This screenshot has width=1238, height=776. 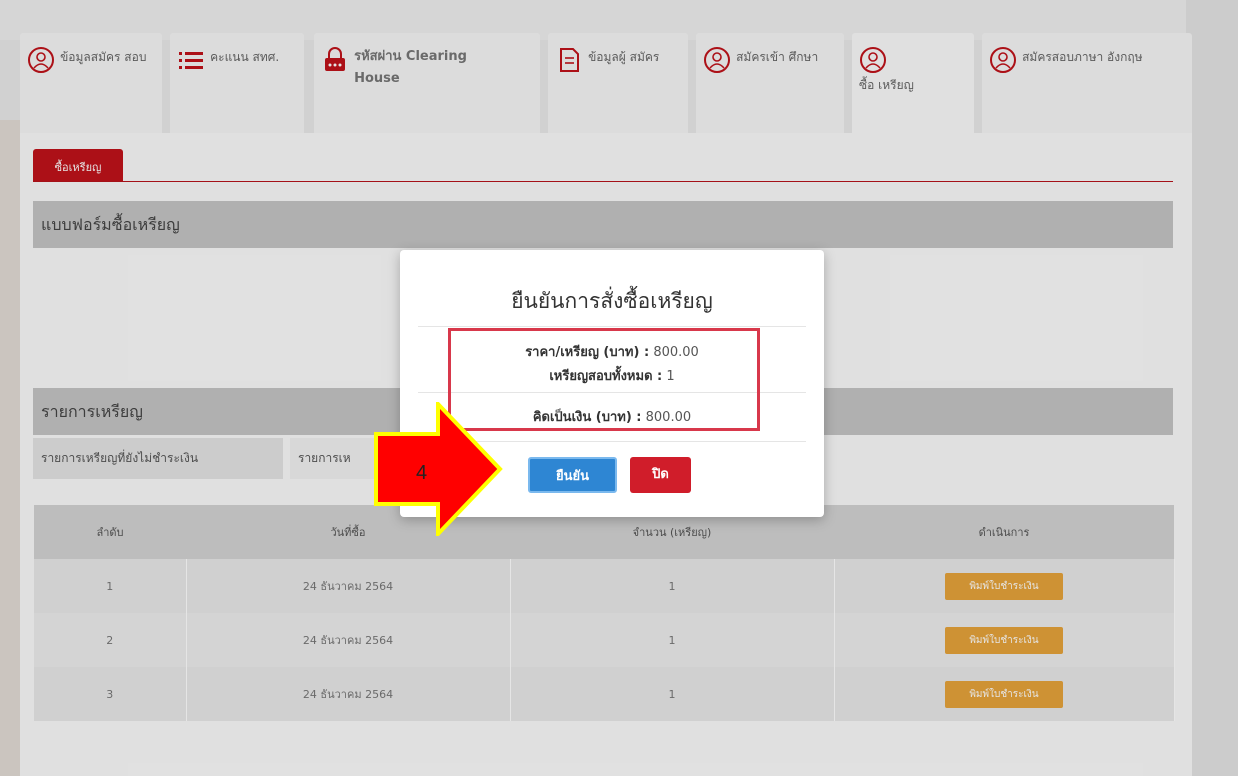 I want to click on modal-title: ยืนยันการสั่งซื้อเหรียญ, so click(x=612, y=301).